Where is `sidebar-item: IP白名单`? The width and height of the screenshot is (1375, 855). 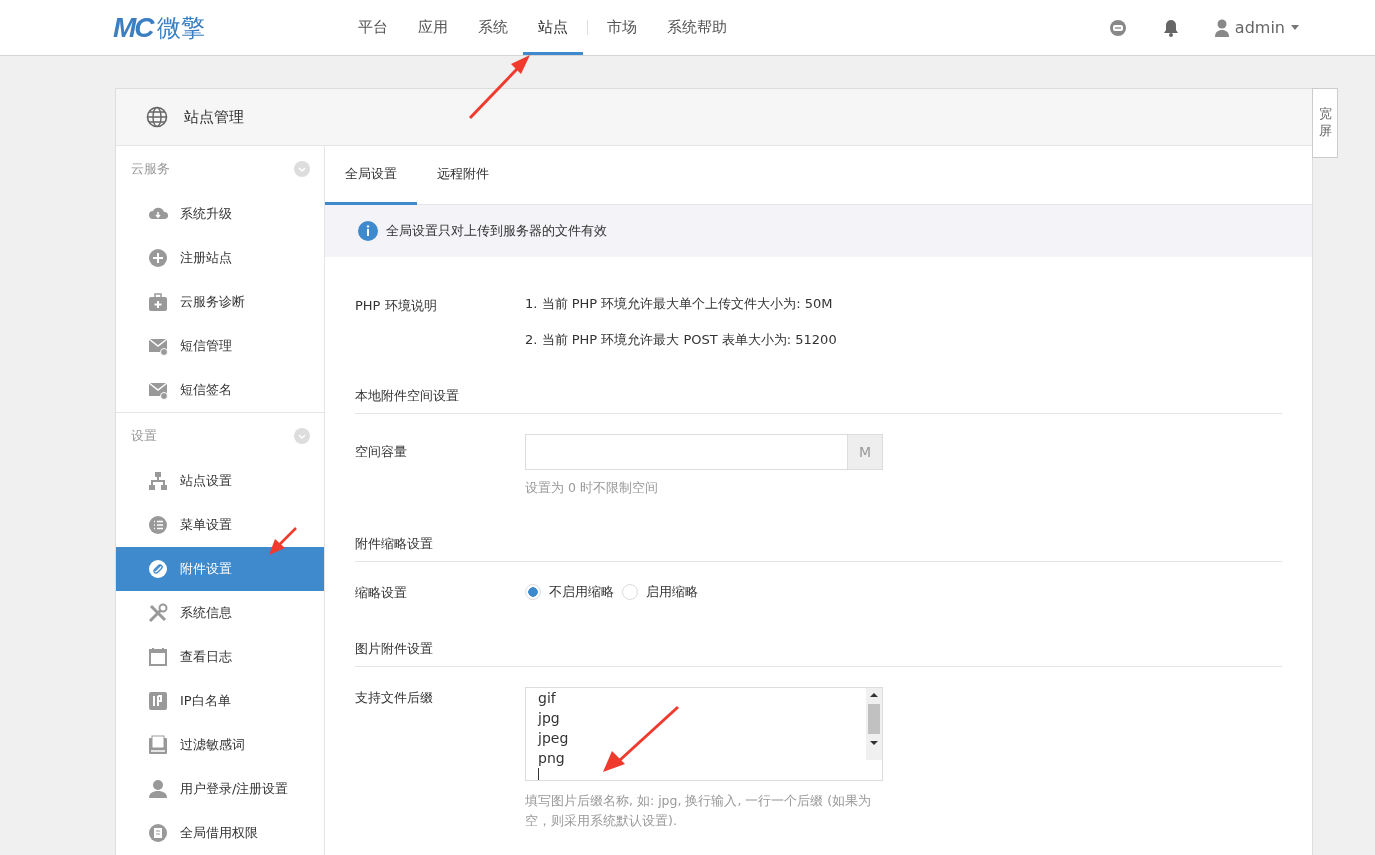
sidebar-item: IP白名单 is located at coordinates (220, 701).